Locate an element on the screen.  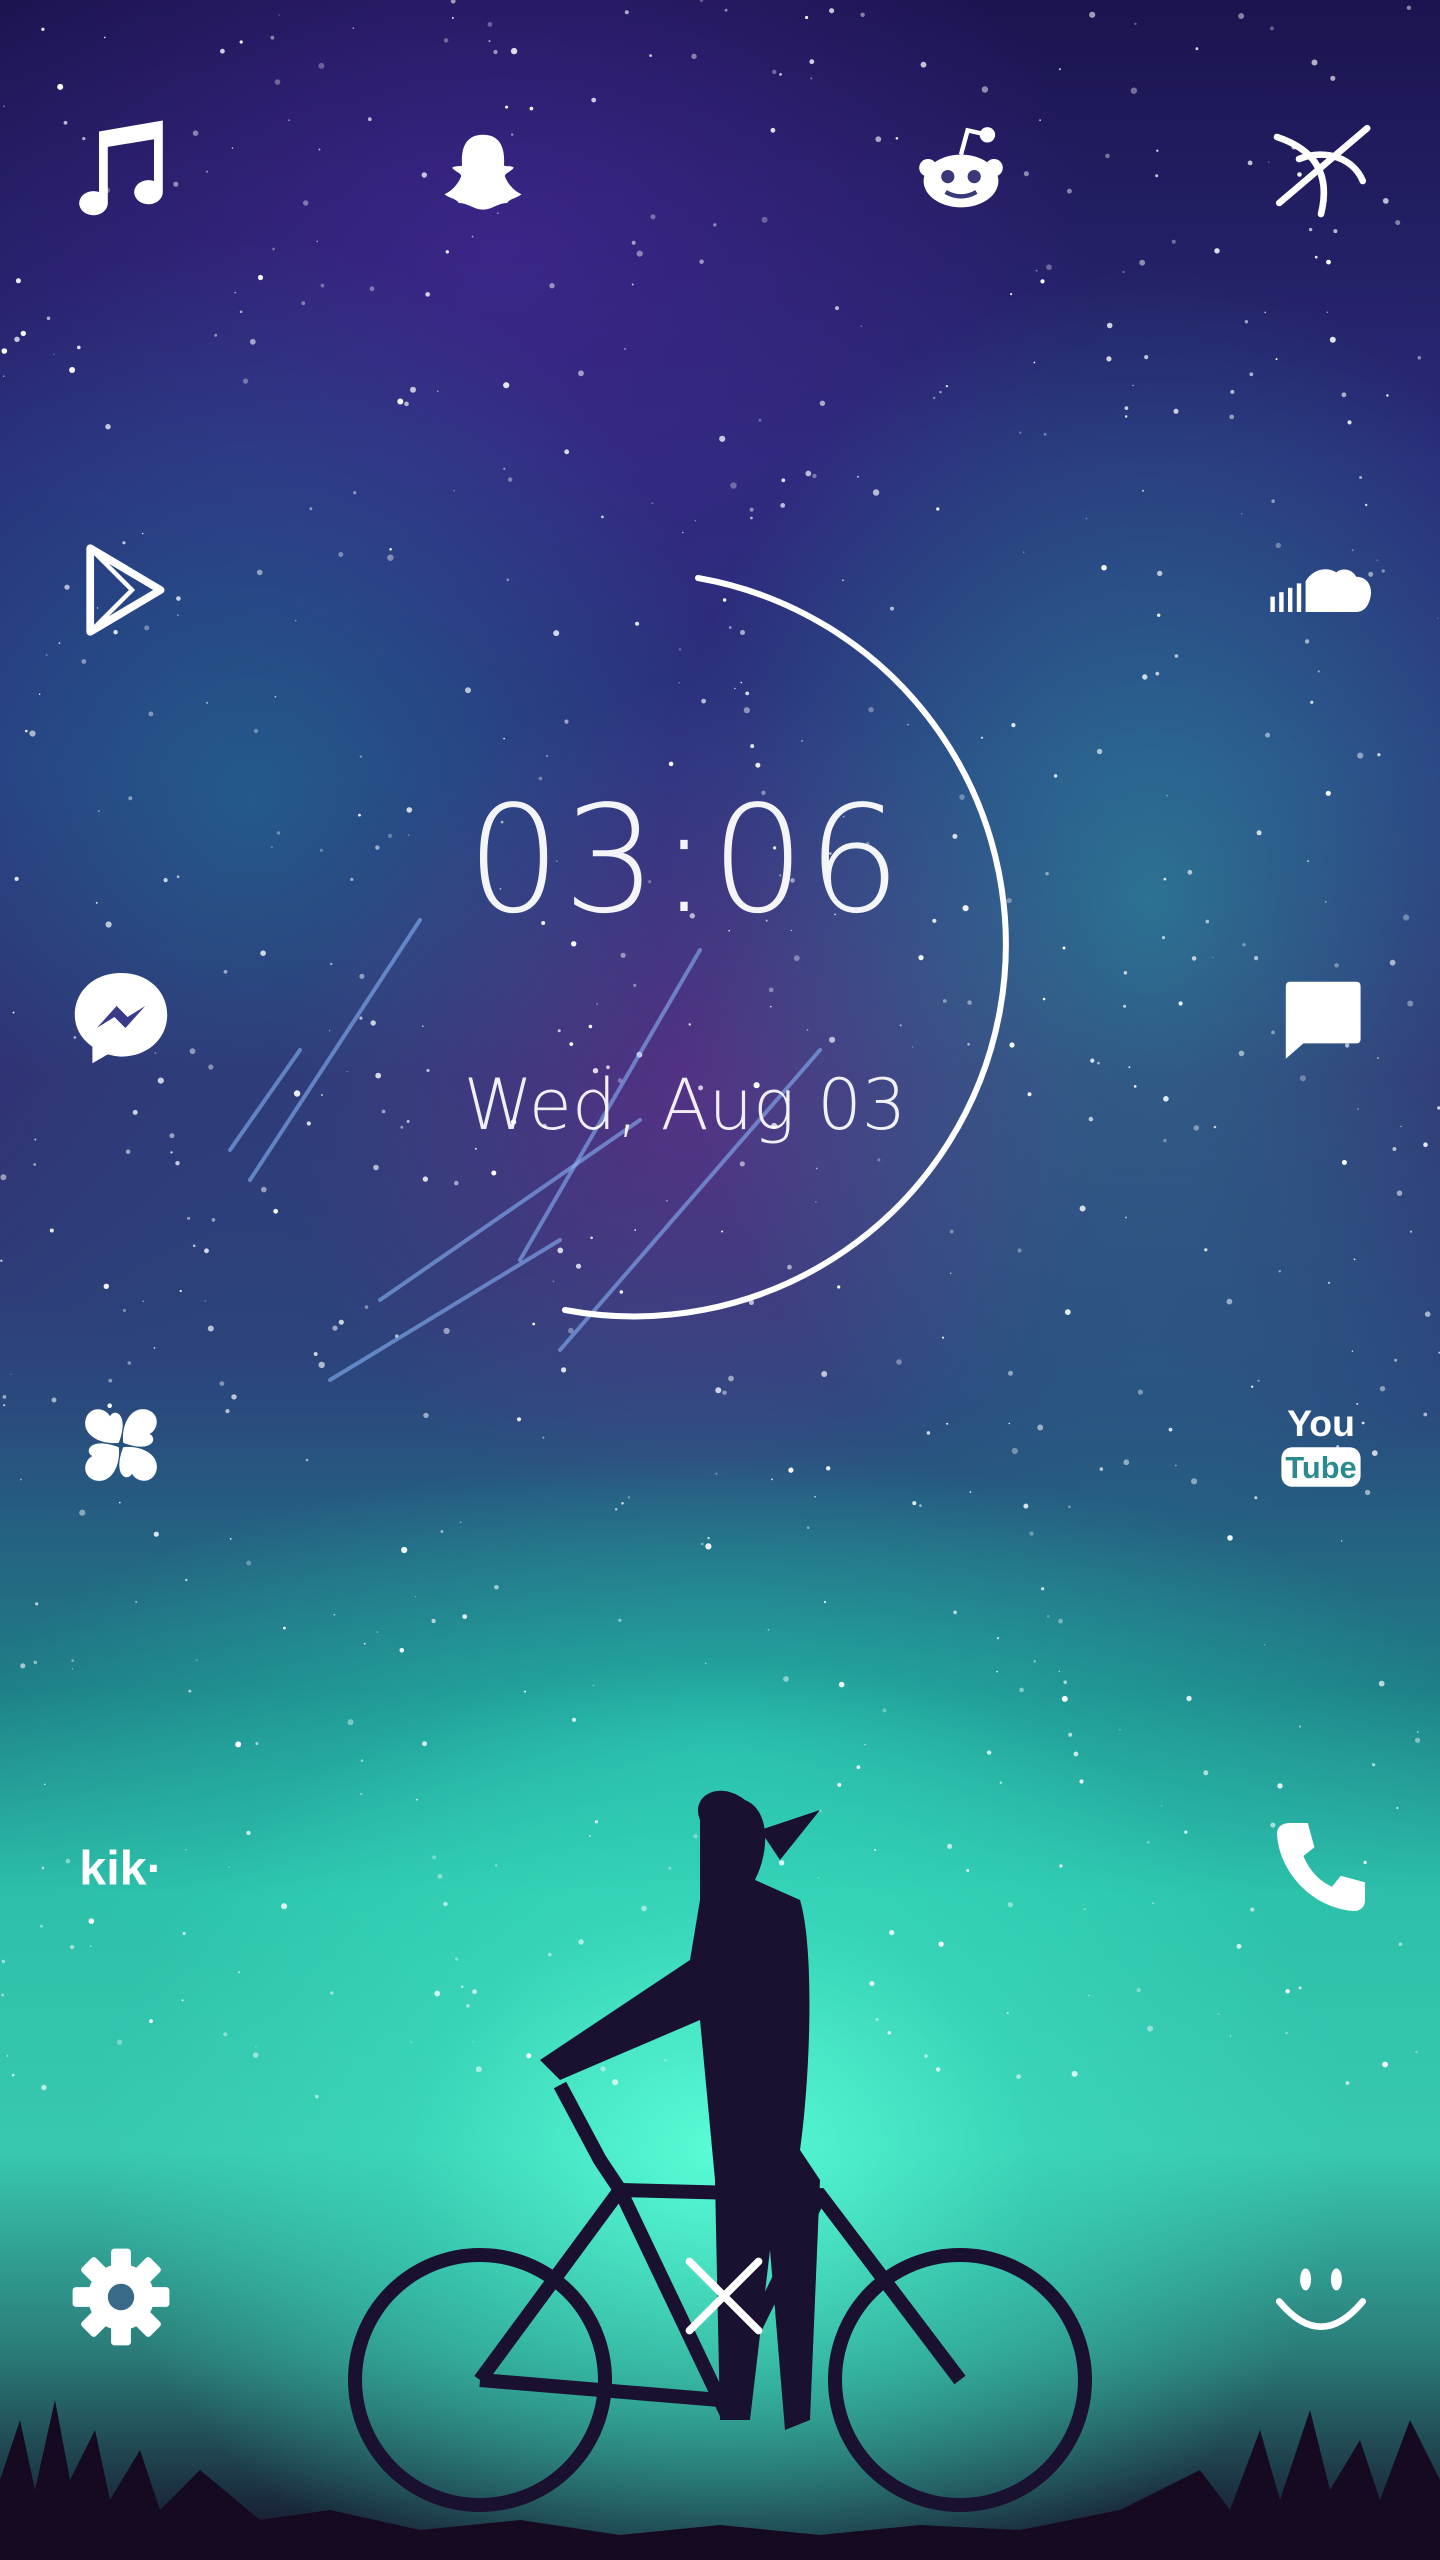
kik-label: kik· is located at coordinates (120, 1869).